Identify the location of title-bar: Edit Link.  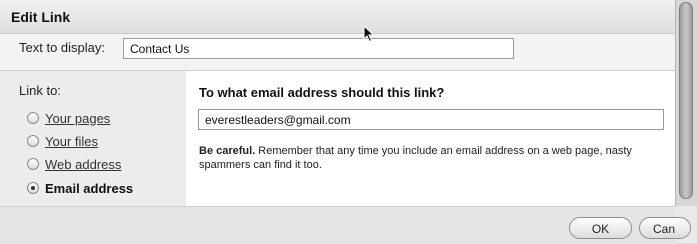
(337, 17).